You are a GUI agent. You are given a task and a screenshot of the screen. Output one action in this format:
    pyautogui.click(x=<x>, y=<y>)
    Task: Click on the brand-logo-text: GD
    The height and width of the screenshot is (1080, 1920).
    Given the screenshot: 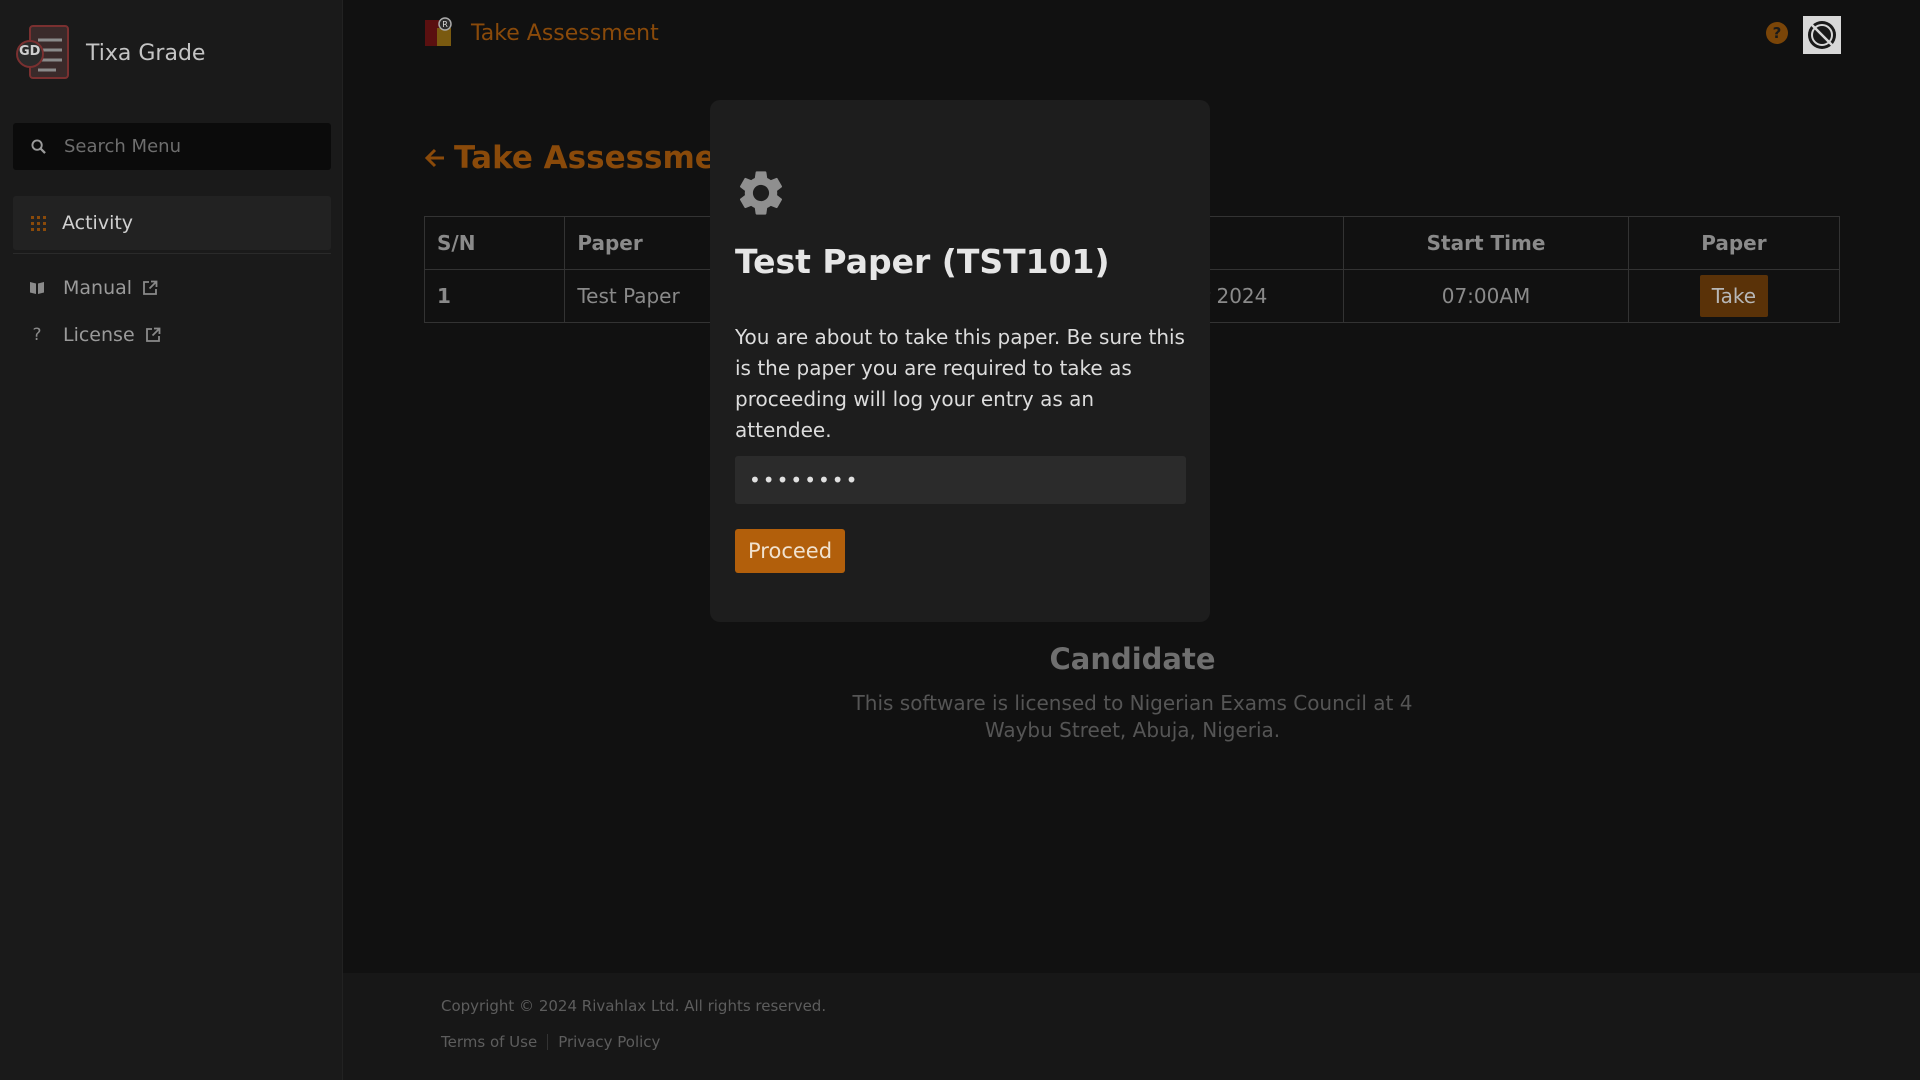 What is the action you would take?
    pyautogui.click(x=30, y=51)
    